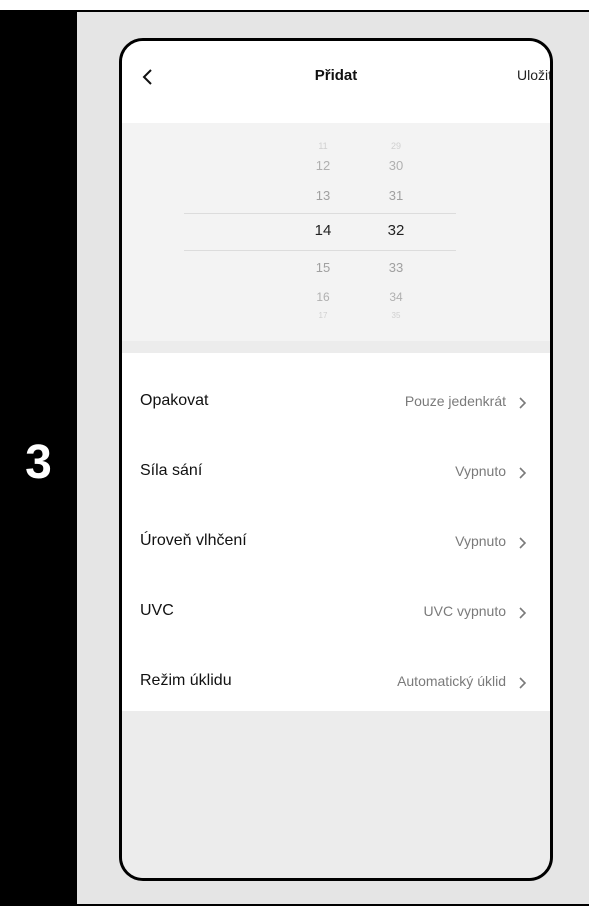 This screenshot has height=909, width=589. Describe the element at coordinates (323, 165) in the screenshot. I see `hour-option: 12` at that location.